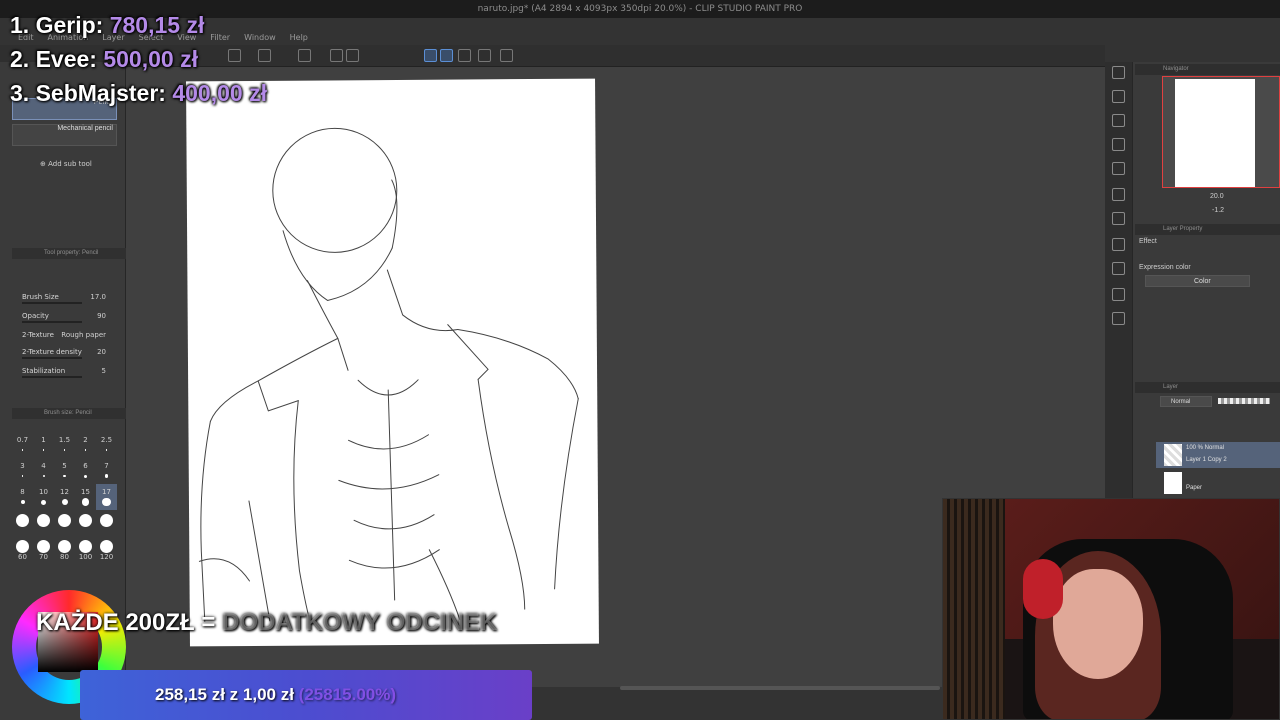 The width and height of the screenshot is (1280, 720). I want to click on stabilization-value: 5, so click(104, 371).